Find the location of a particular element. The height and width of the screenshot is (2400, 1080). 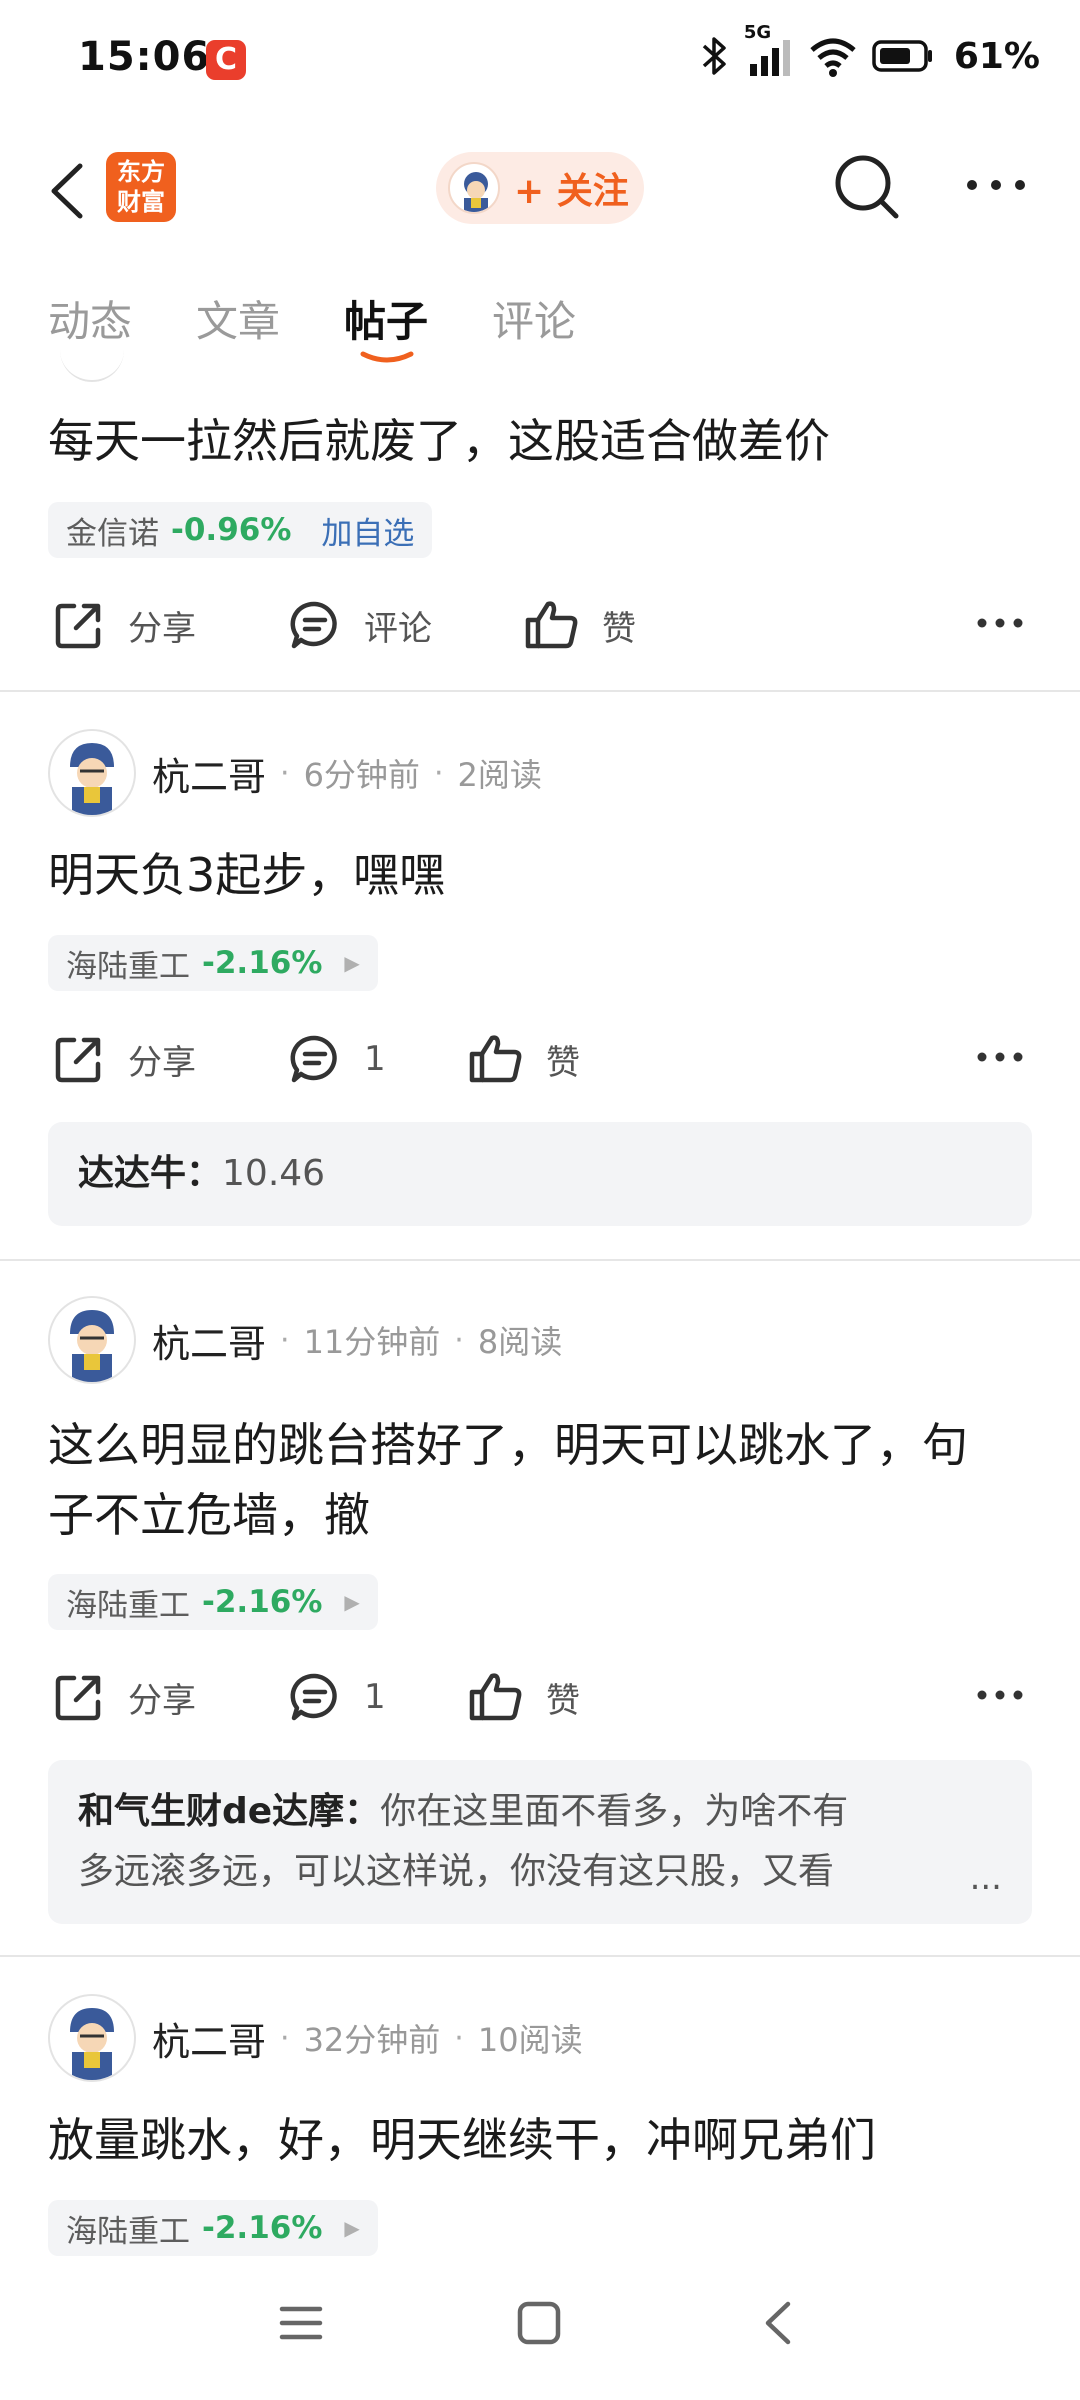

post-text: 明天负3起步，嘿嘿 is located at coordinates (543, 875).